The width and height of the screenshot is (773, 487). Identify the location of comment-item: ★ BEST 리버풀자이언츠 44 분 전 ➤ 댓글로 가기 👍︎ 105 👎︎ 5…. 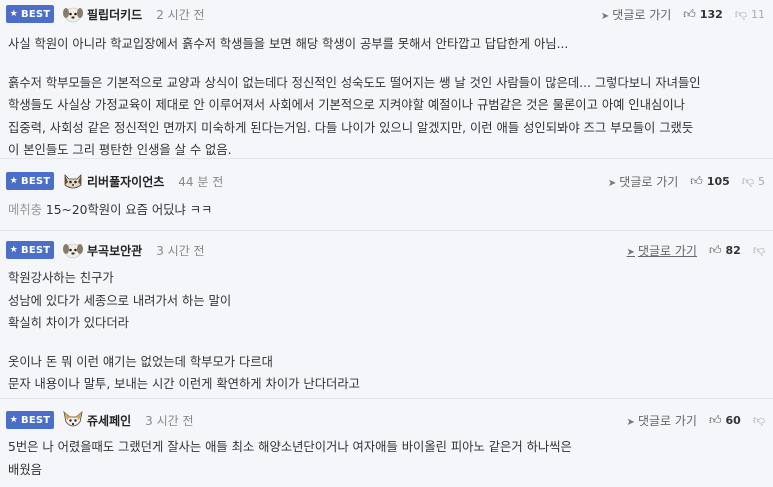
(386, 195).